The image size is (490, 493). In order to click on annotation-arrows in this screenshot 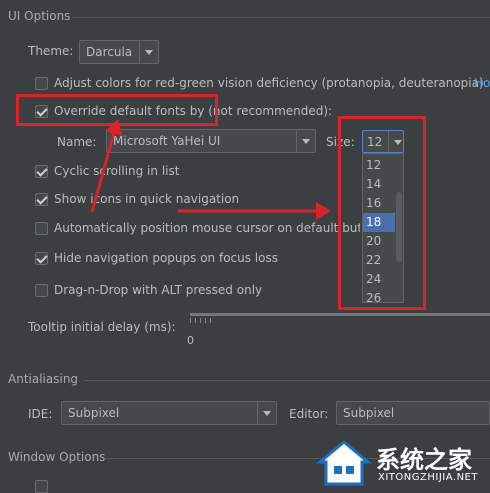, I will do `click(210, 169)`.